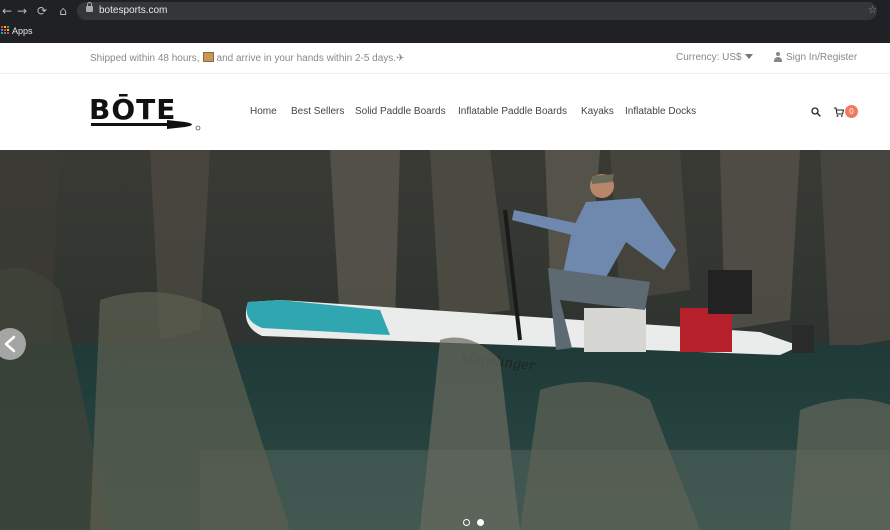 This screenshot has width=890, height=530. I want to click on shipping-text-part1: Shipped within 48 hours,, so click(145, 58).